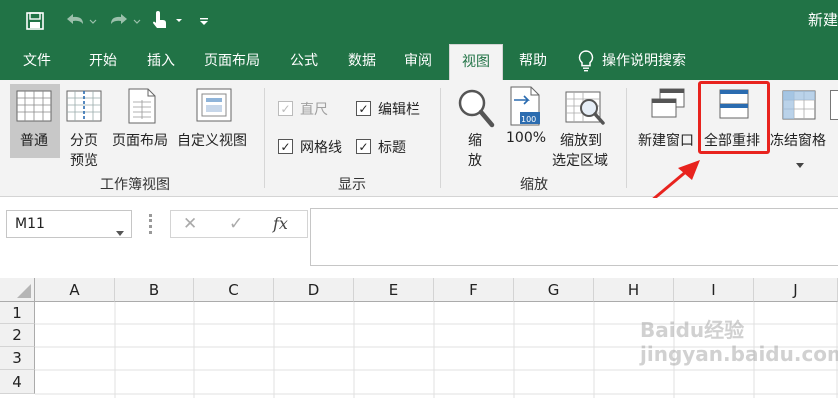 The height and width of the screenshot is (398, 838). Describe the element at coordinates (475, 141) in the screenshot. I see `zoom-label-1: 缩` at that location.